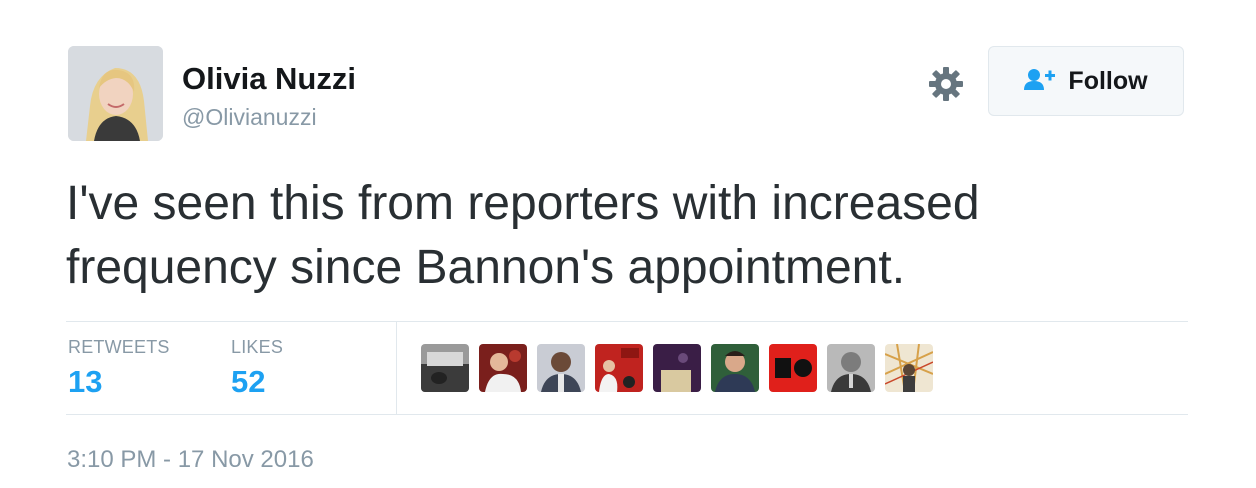 The height and width of the screenshot is (488, 1256). I want to click on retweets-count: 13, so click(85, 381).